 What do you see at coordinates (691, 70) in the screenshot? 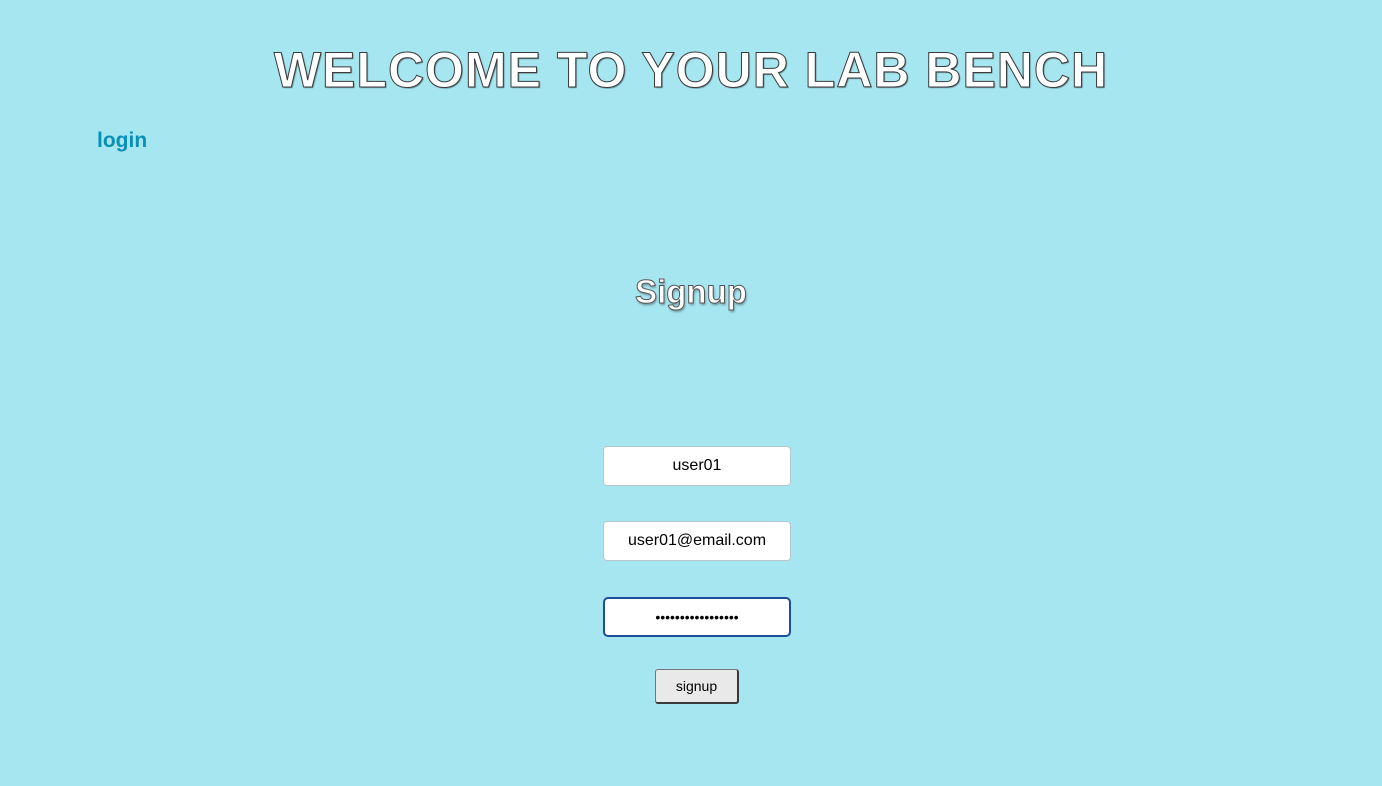
I see `page-title: WELCOME TO YOUR LAB BENCH` at bounding box center [691, 70].